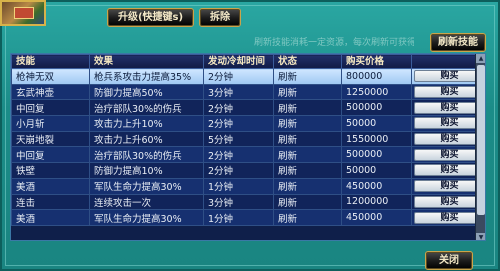 This screenshot has width=500, height=271. I want to click on header-skill: 技能, so click(50, 61).